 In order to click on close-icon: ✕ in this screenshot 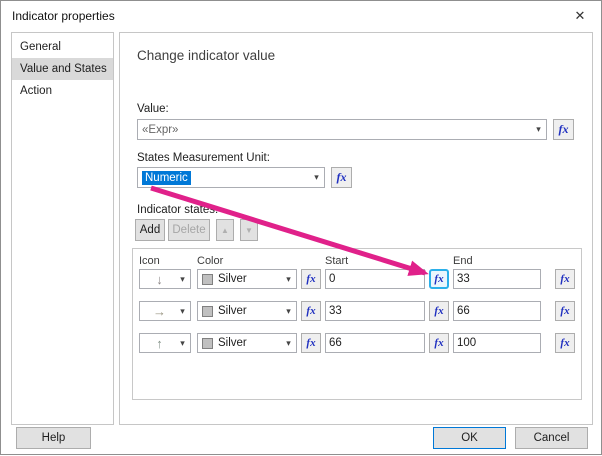, I will do `click(580, 16)`.